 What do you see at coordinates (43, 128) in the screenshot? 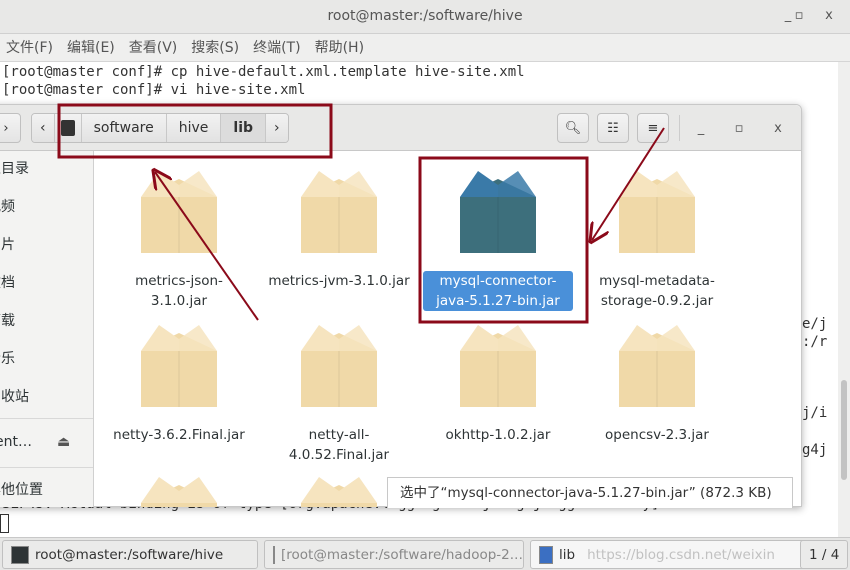
I see `chevron-left-icon: ‹` at bounding box center [43, 128].